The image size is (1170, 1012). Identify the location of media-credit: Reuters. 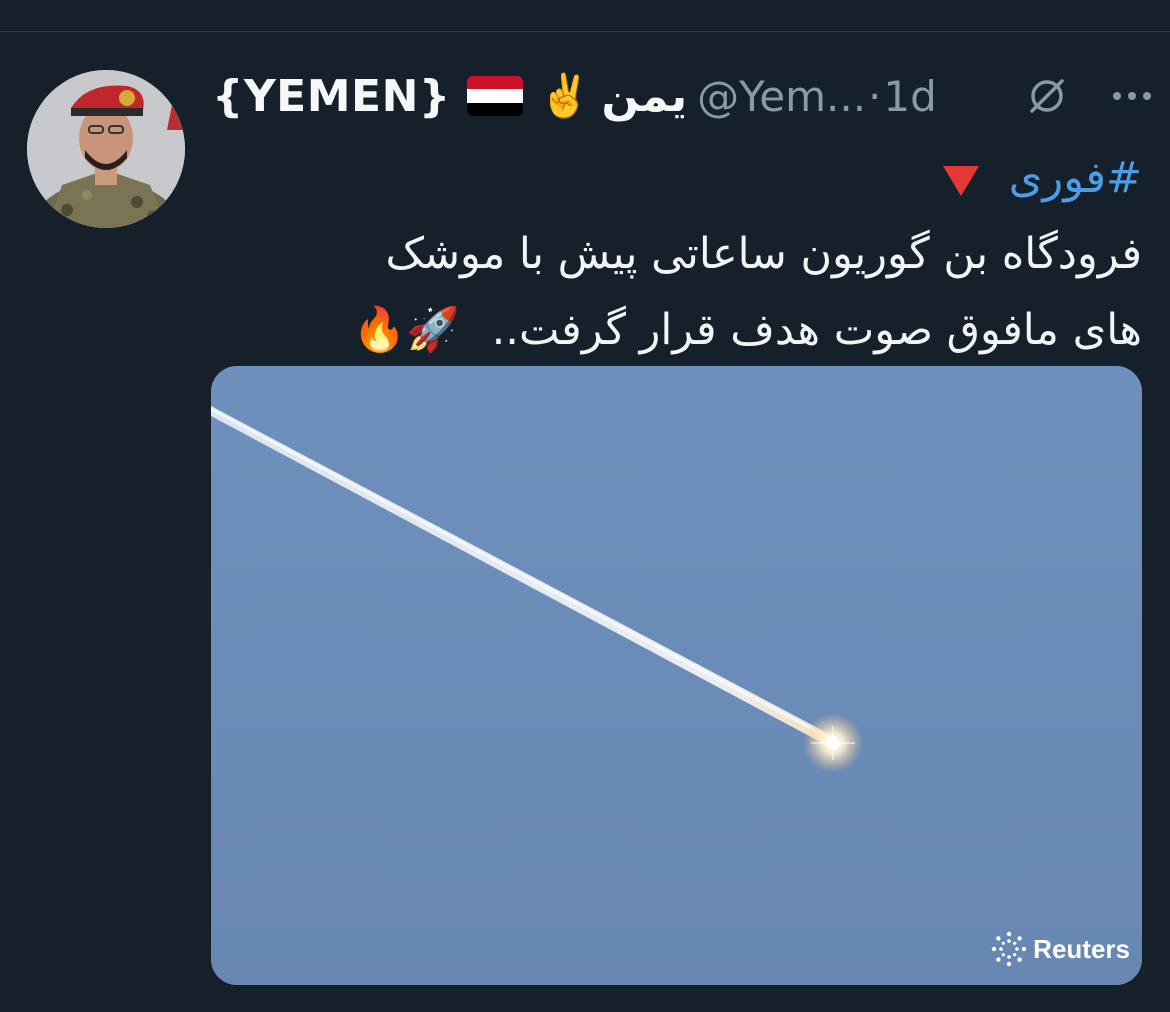
(1060, 949).